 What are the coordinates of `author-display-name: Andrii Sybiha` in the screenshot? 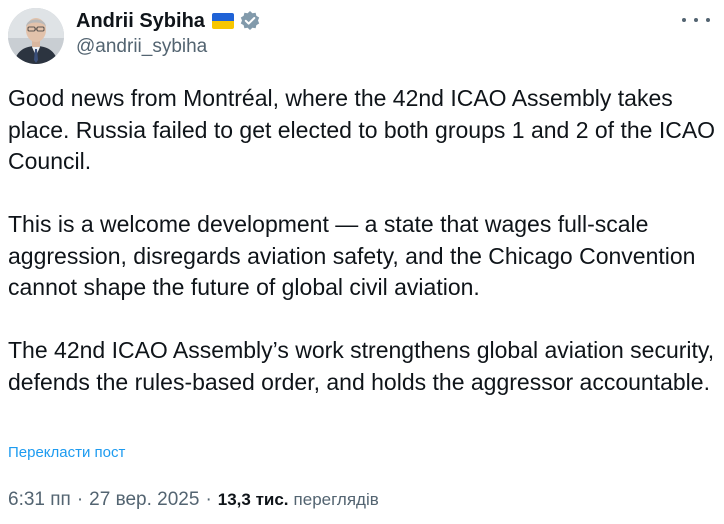 It's located at (140, 21).